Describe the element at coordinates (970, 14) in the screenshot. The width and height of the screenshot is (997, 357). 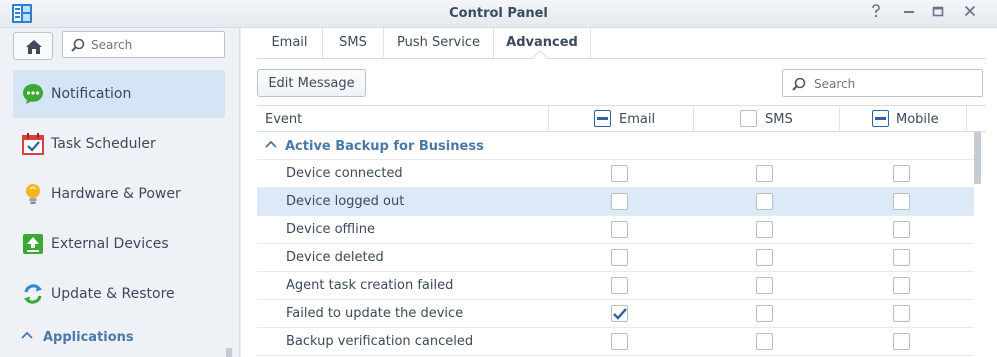
I see `close-icon` at that location.